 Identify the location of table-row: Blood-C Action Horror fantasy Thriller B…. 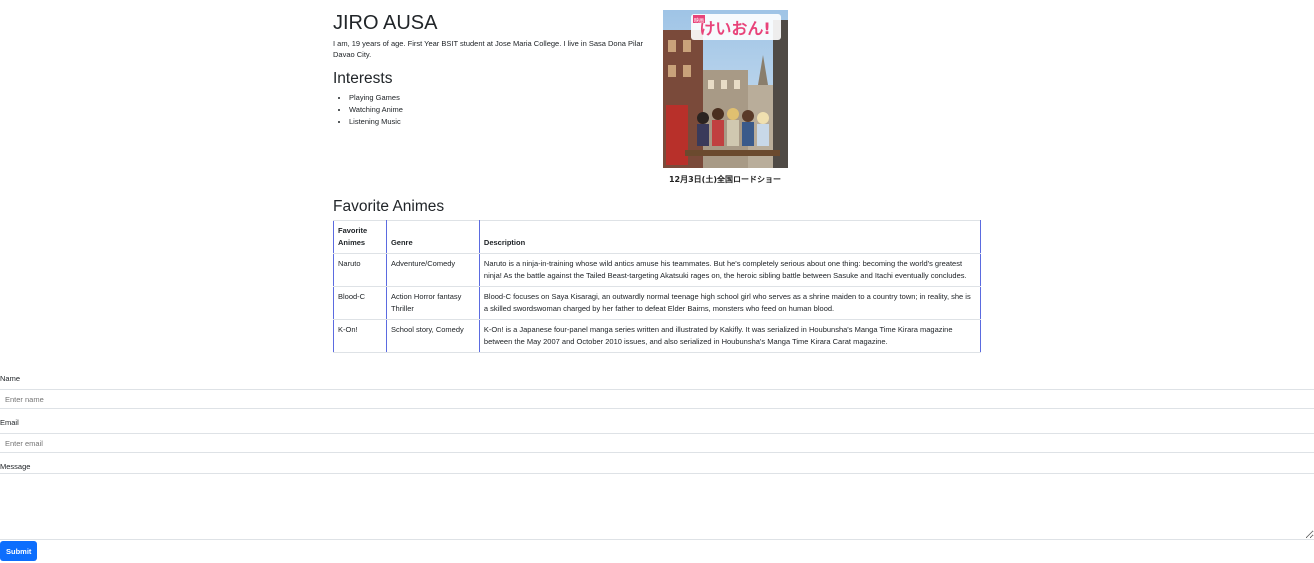
(657, 303).